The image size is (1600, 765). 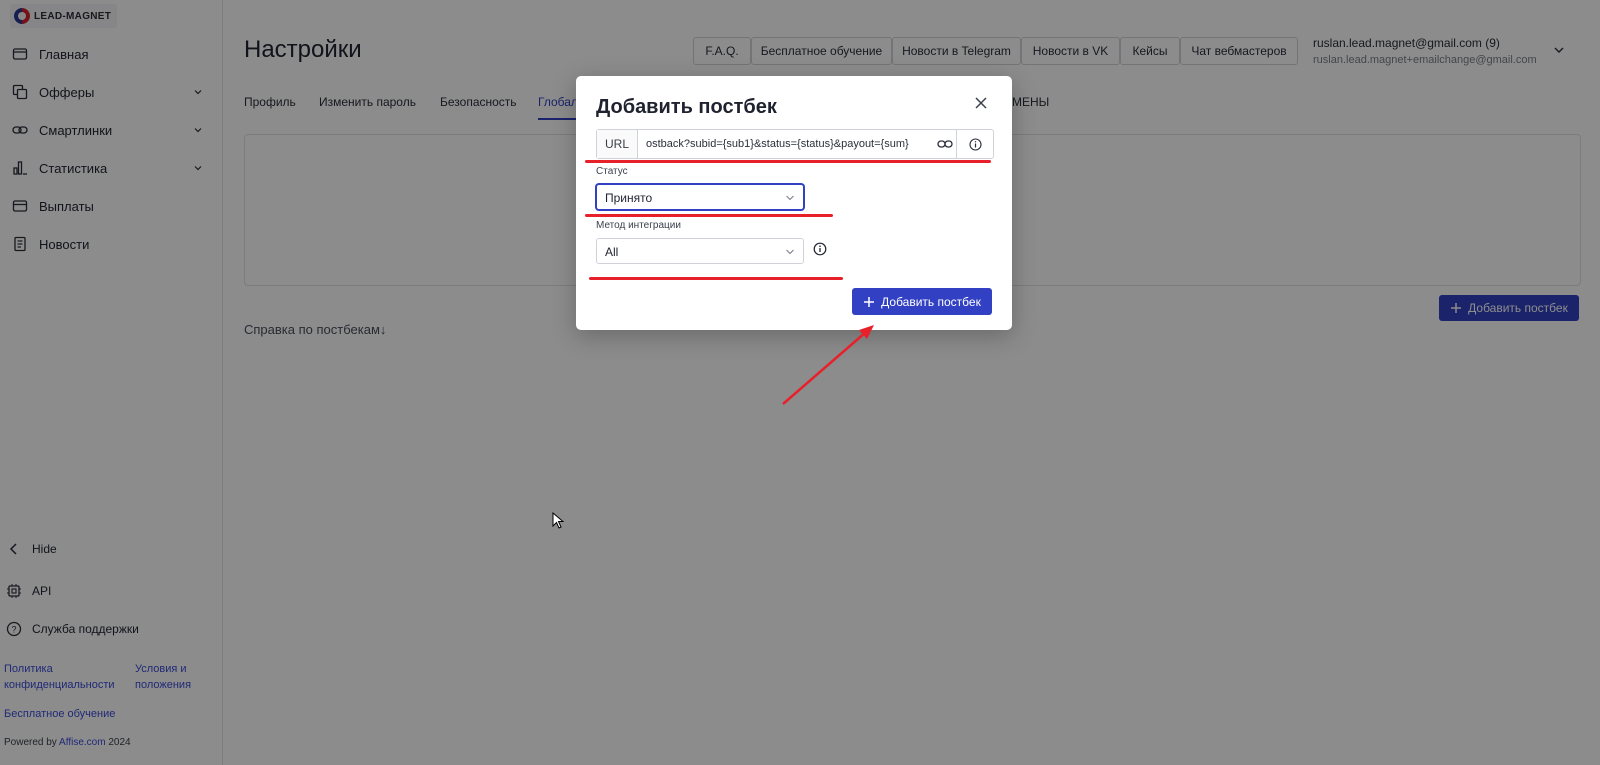 I want to click on insert-macro-button, so click(x=945, y=144).